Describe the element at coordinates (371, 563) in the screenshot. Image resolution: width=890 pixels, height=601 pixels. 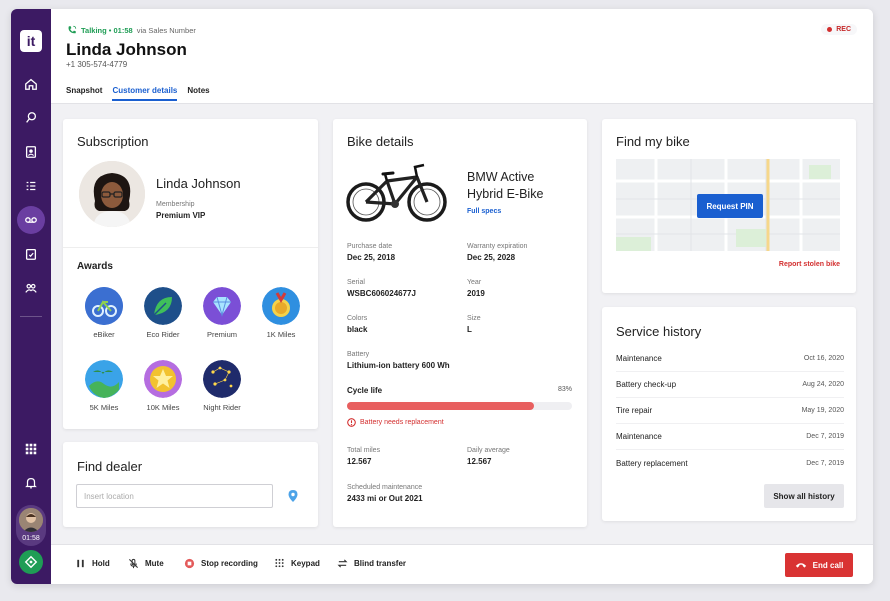
I see `blind-transfer-button: Blind transfer` at that location.